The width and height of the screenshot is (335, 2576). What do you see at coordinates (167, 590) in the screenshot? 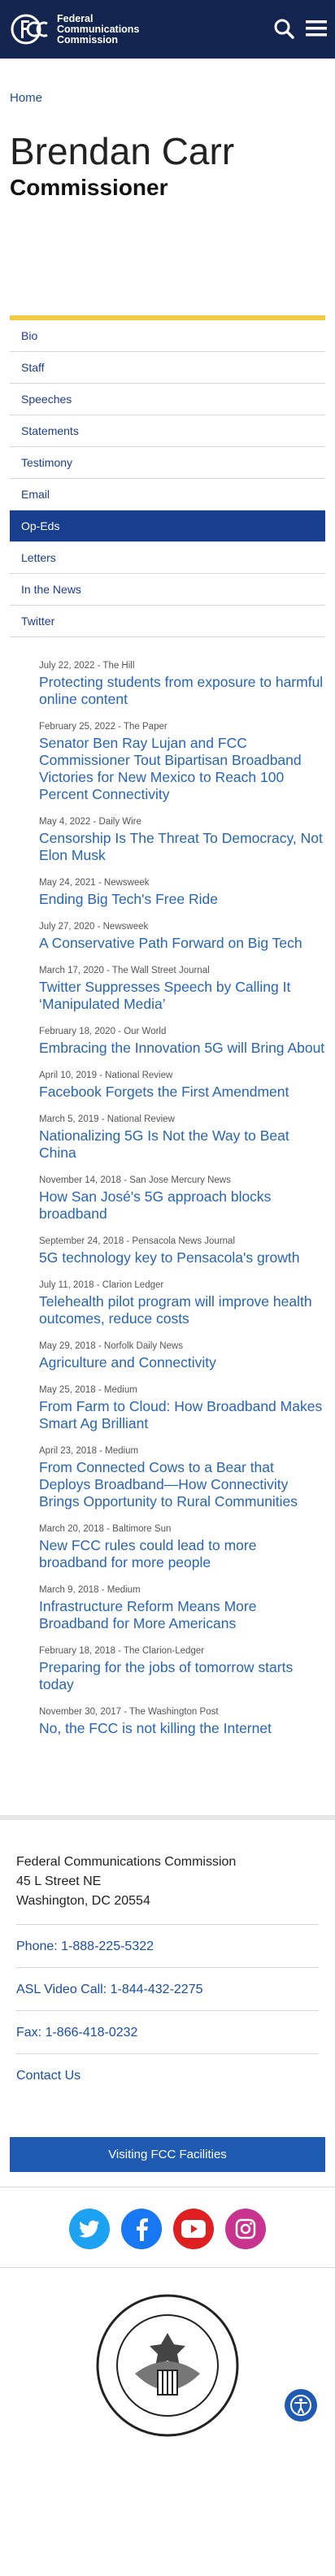
I see `nav-item-in-the-news: In the News` at bounding box center [167, 590].